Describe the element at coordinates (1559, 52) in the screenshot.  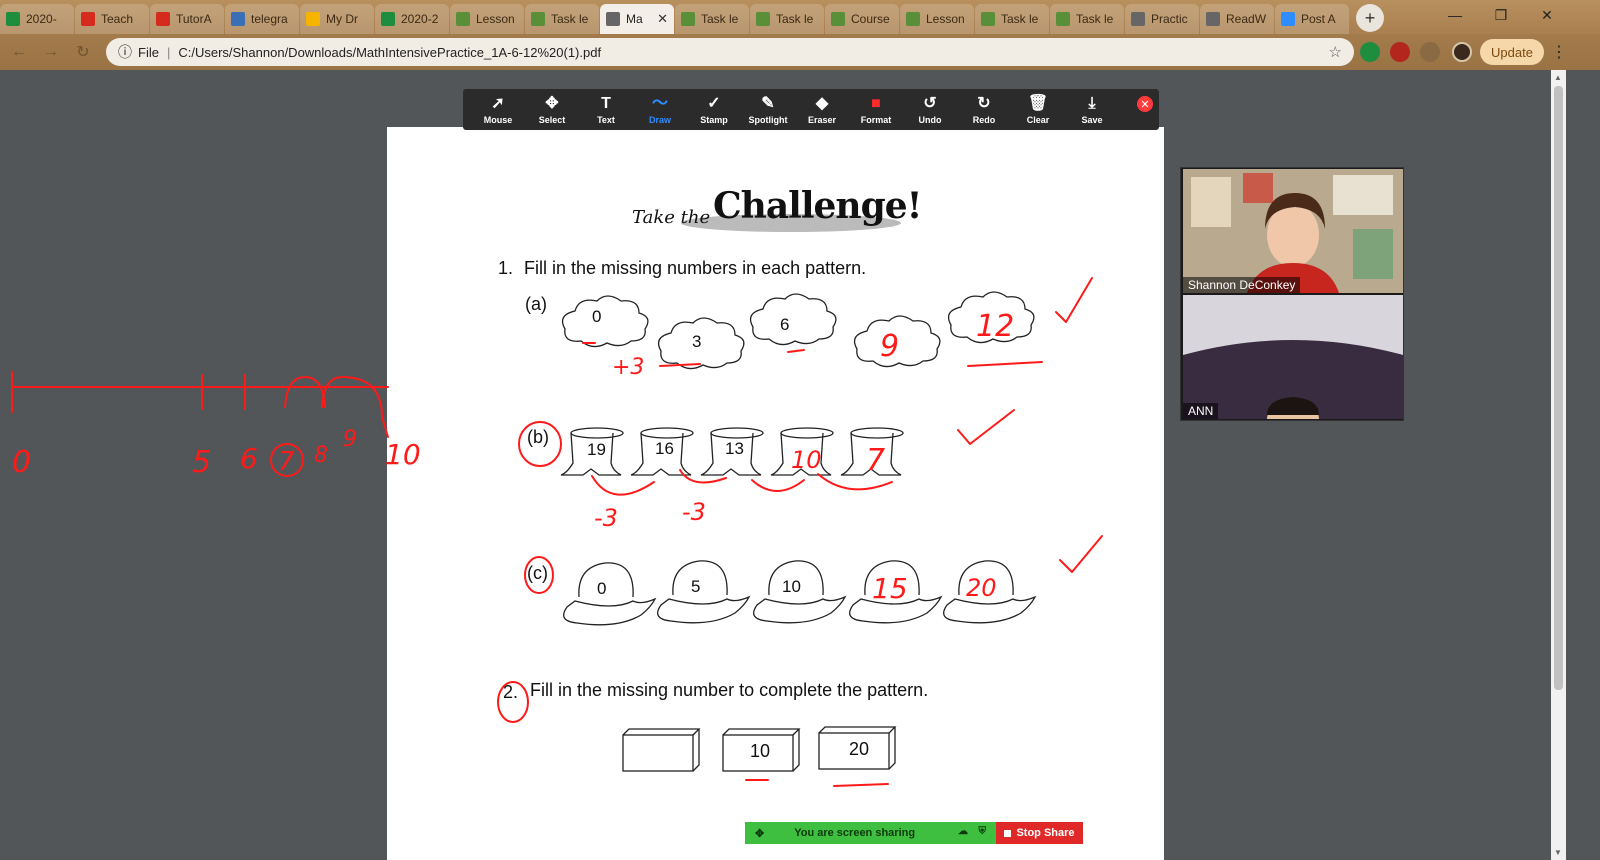
I see `more-menu-icon: ⋮` at that location.